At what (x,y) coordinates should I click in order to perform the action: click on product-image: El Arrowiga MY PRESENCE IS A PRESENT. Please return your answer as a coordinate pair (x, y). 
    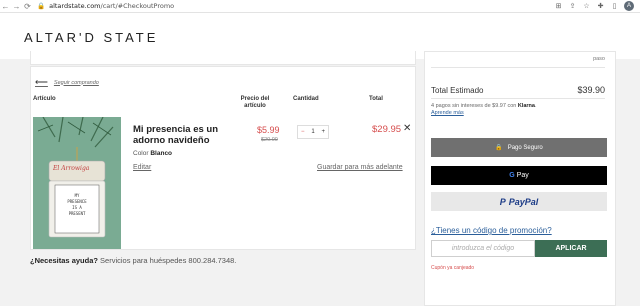
    Looking at the image, I should click on (77, 183).